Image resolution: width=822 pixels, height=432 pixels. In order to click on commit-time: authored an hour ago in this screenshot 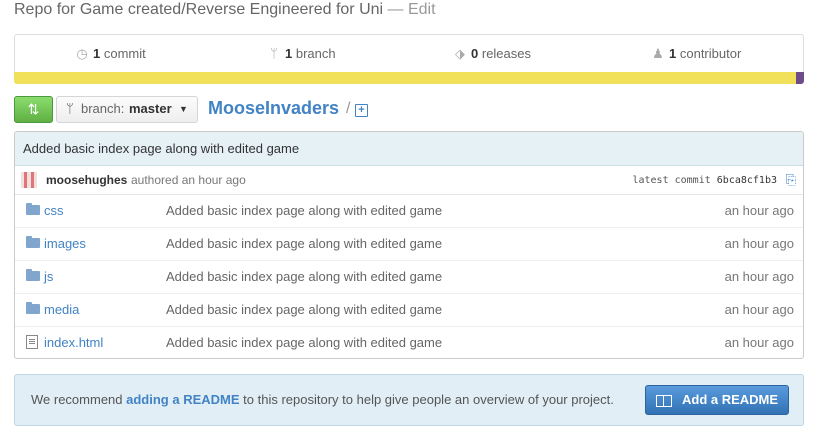, I will do `click(188, 180)`.